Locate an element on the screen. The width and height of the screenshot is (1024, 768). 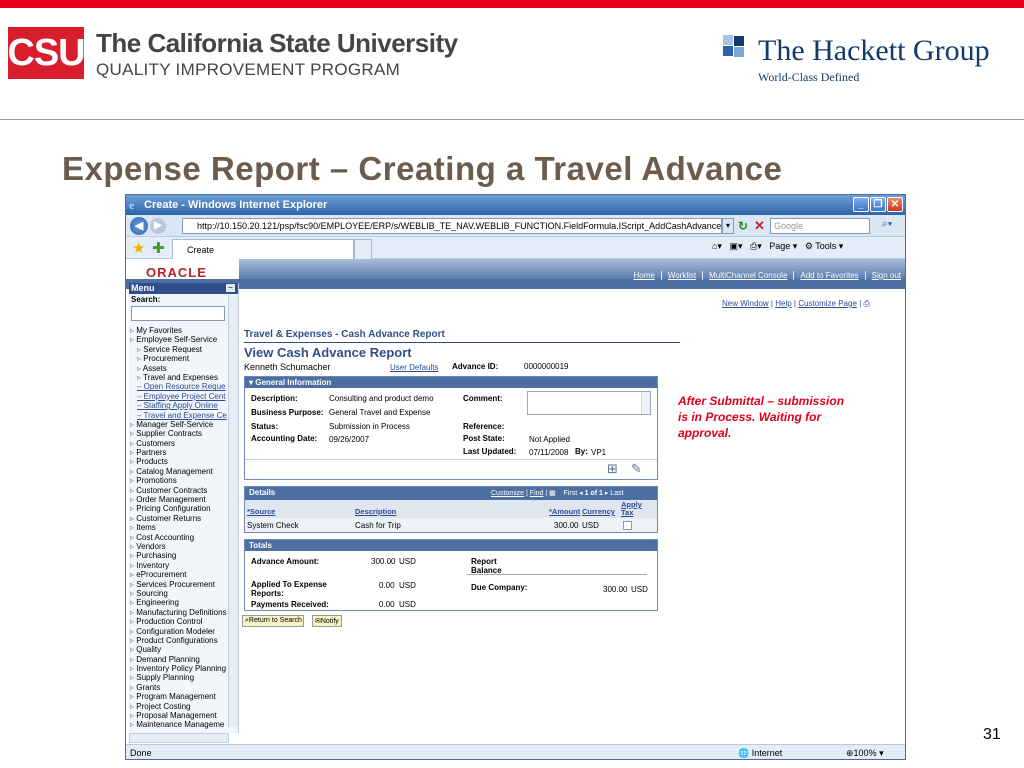
details-first: First is located at coordinates (571, 493).